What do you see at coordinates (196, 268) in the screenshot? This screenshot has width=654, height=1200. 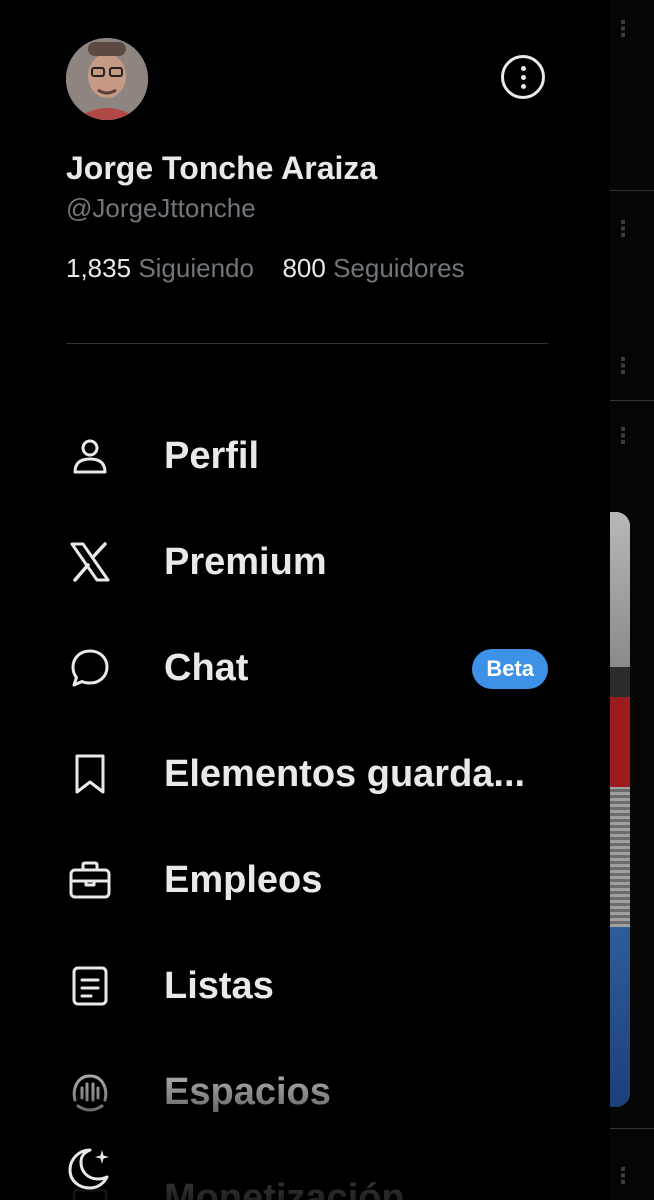 I see `following-label: Siguiendo` at bounding box center [196, 268].